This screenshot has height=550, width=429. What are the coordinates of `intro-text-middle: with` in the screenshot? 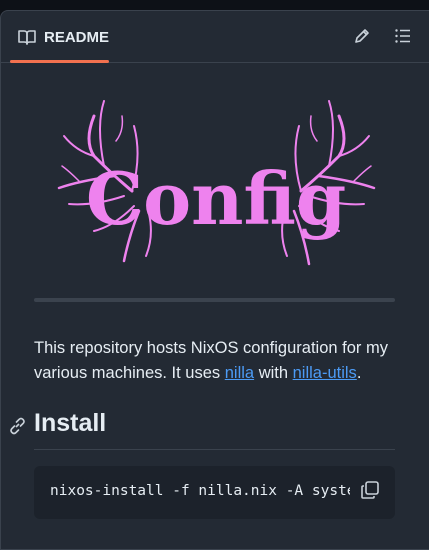 It's located at (273, 373).